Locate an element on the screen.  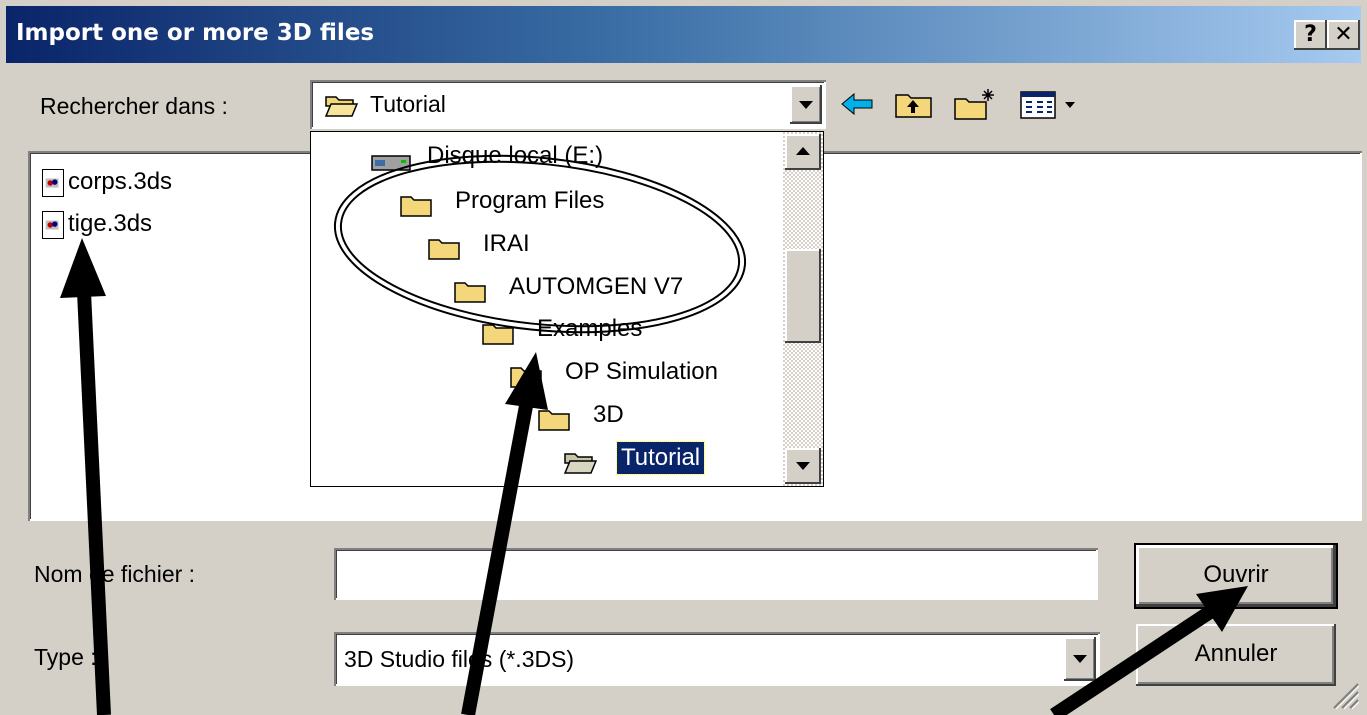
look-in-dropdown-button is located at coordinates (806, 104).